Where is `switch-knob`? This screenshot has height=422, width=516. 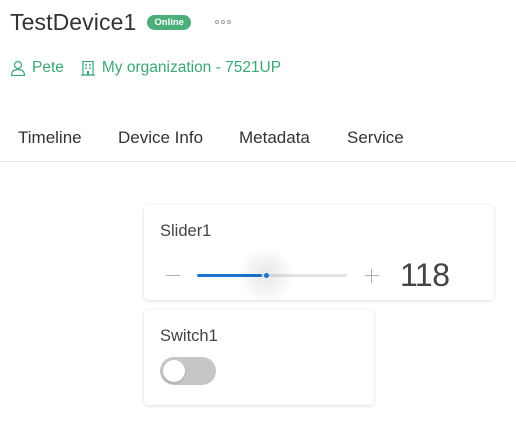
switch-knob is located at coordinates (174, 371).